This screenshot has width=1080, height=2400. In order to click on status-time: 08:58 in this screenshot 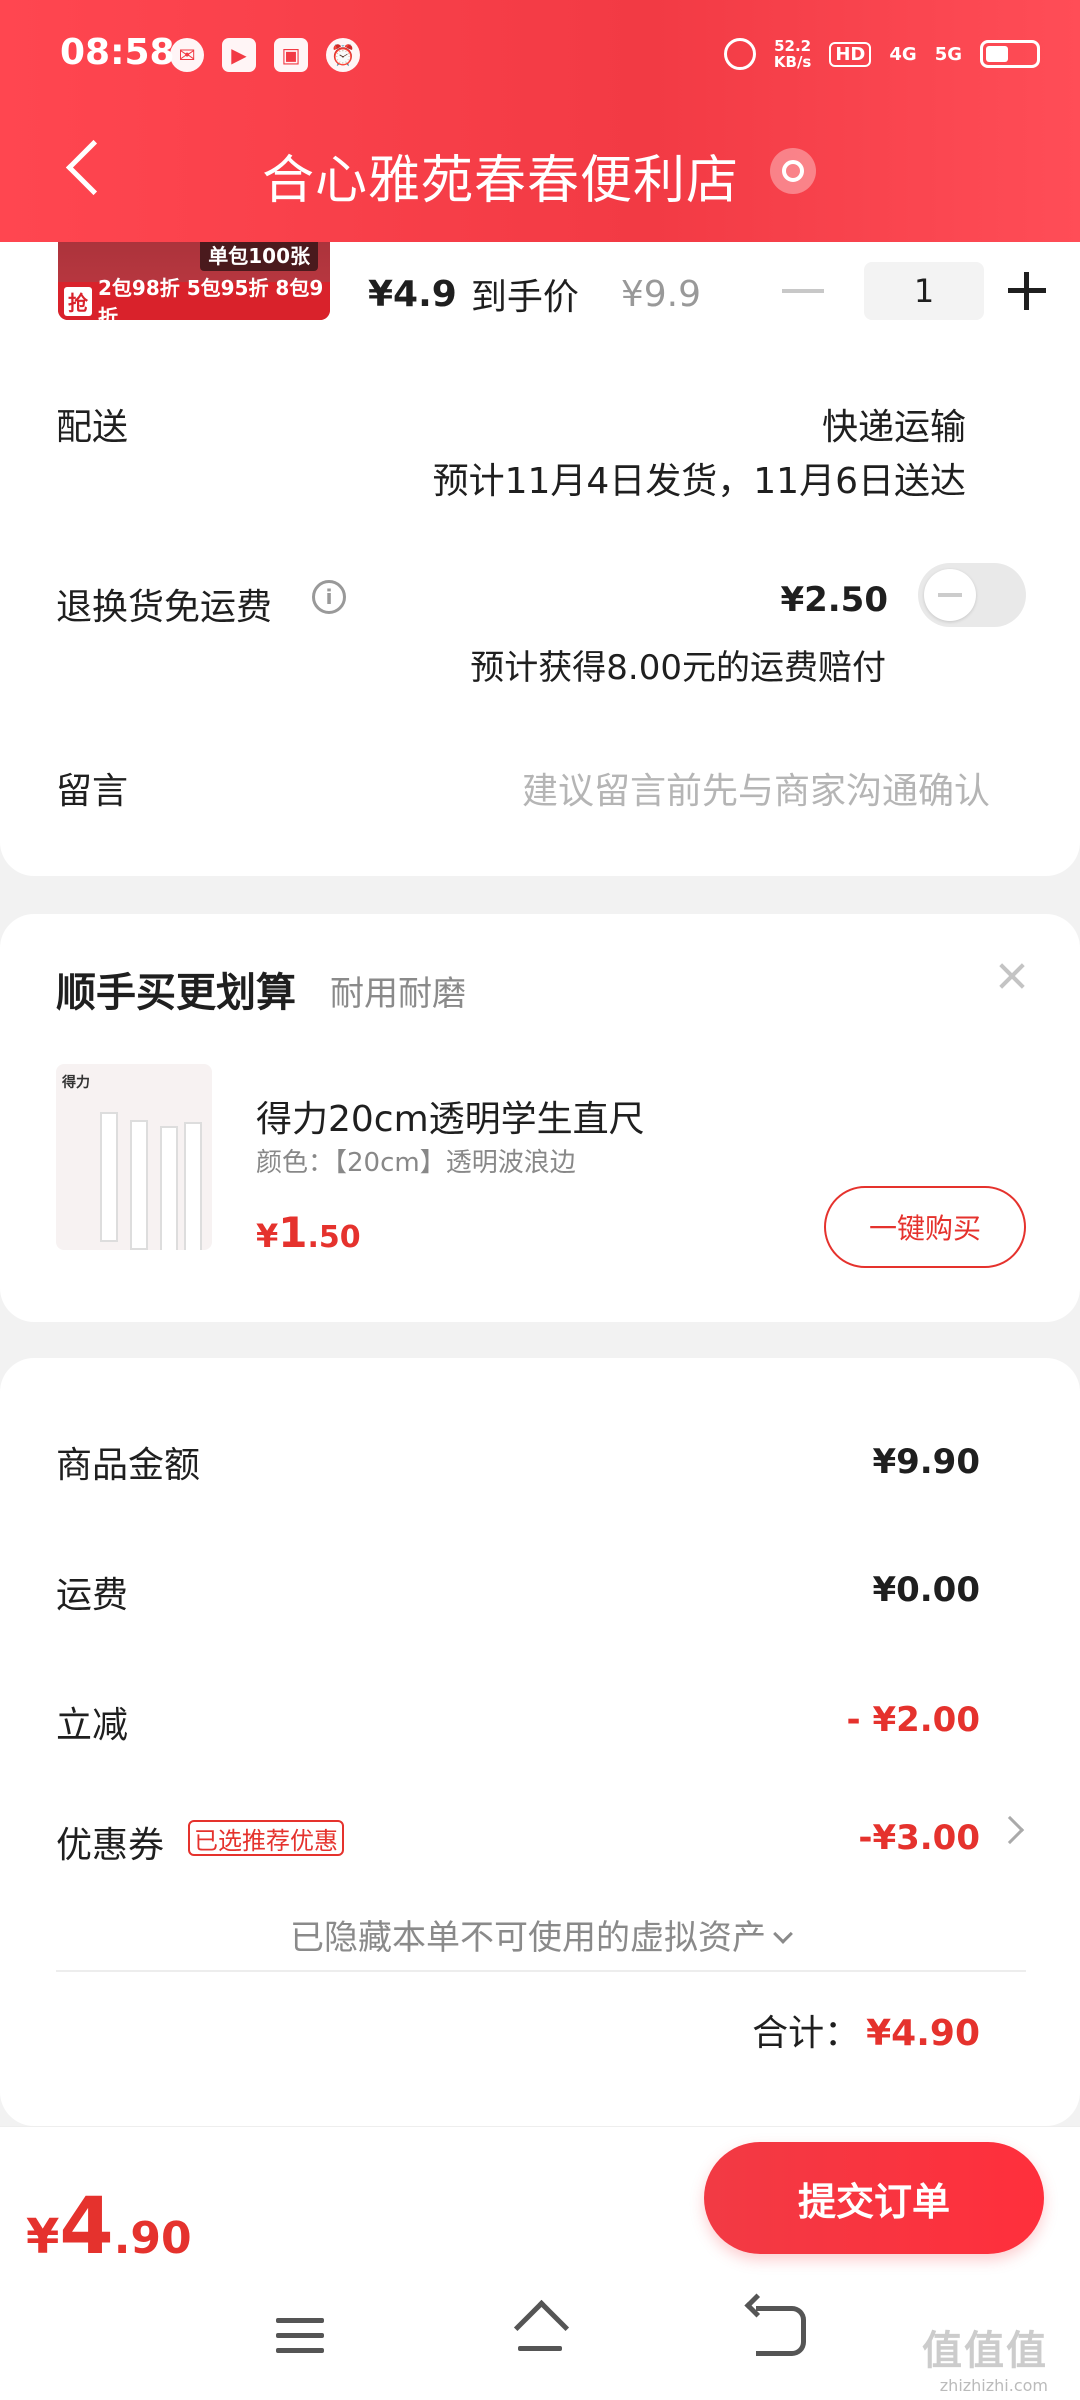, I will do `click(117, 52)`.